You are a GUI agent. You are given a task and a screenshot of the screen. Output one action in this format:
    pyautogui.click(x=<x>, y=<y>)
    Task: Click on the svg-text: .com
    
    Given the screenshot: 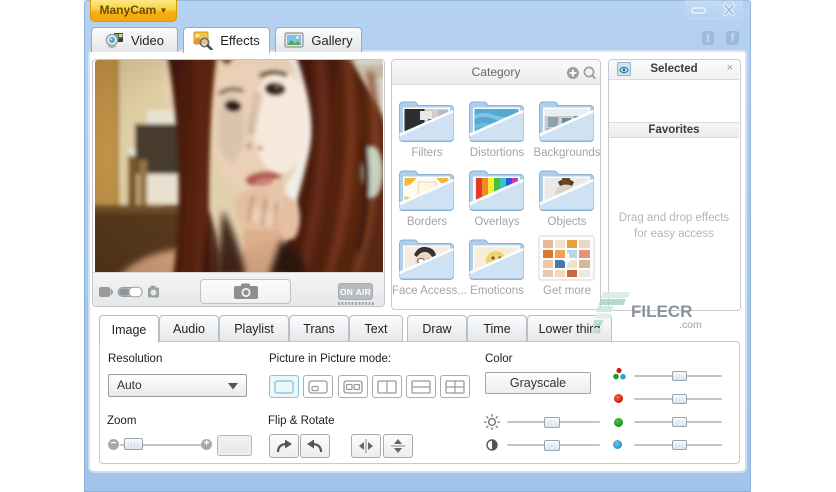 What is the action you would take?
    pyautogui.click(x=690, y=325)
    